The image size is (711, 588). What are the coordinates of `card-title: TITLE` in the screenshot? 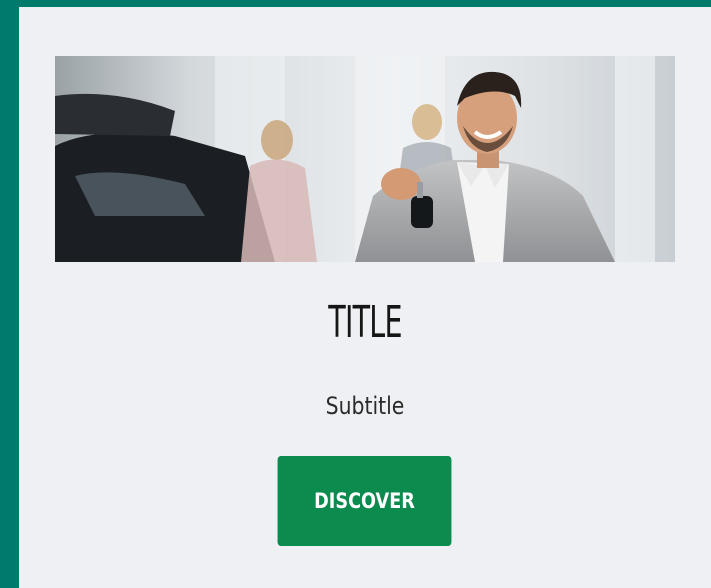 It's located at (365, 322).